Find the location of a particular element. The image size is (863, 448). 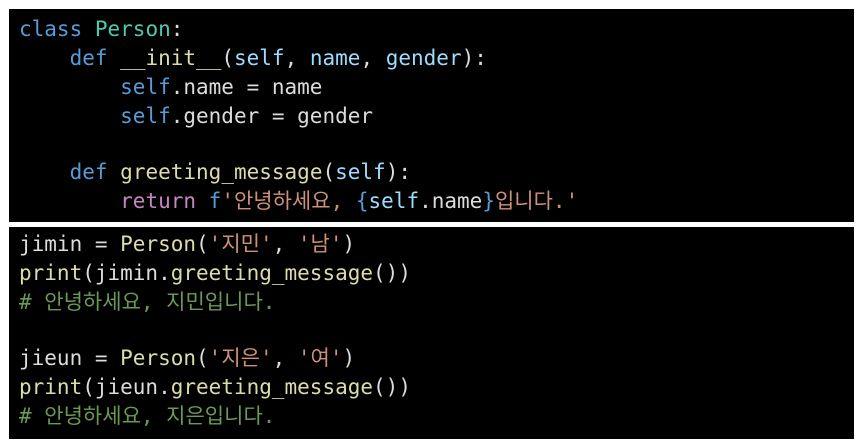

colon: : is located at coordinates (177, 29).